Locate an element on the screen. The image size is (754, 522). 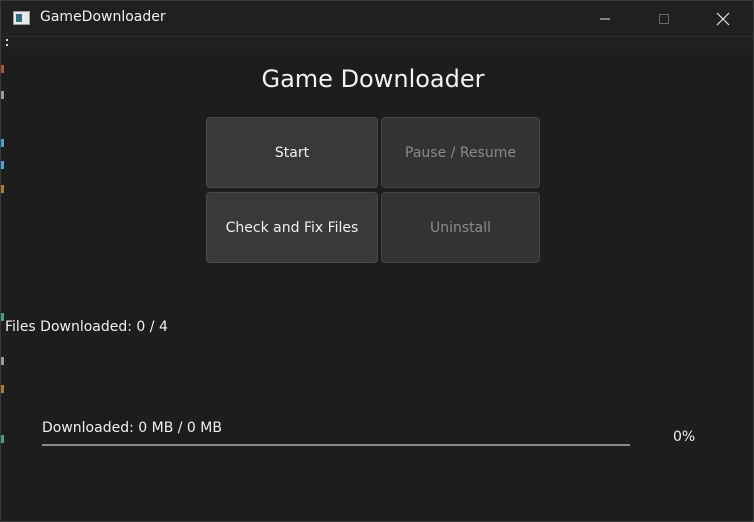
pause-resume-button: Pause / Resume is located at coordinates (460, 152).